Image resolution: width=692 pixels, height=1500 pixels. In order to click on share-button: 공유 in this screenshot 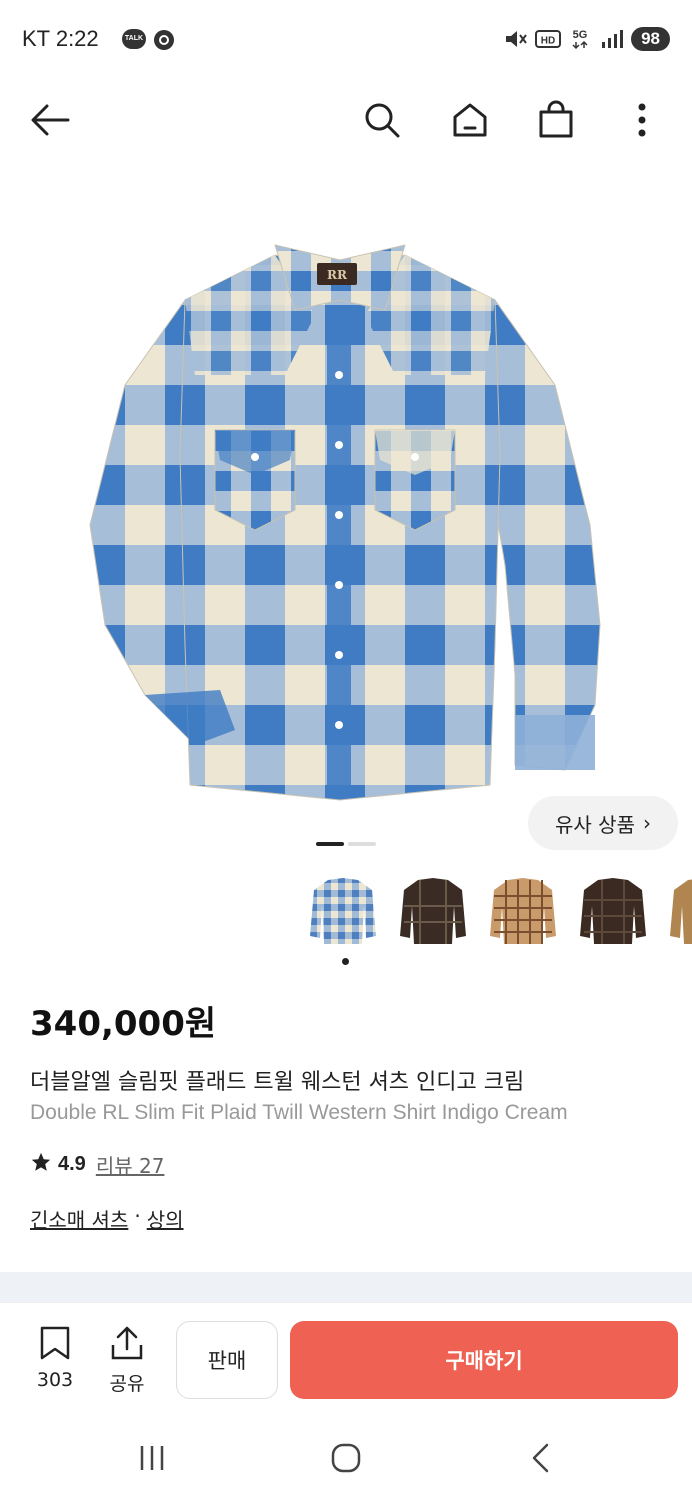, I will do `click(127, 1360)`.